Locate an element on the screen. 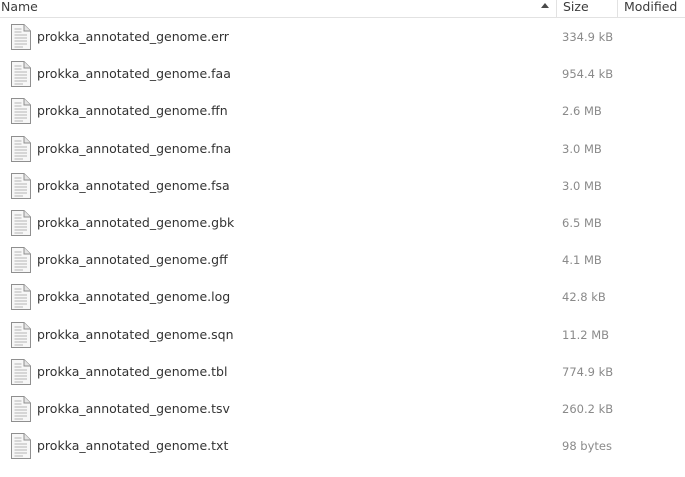 The image size is (685, 477). file-size: 260.2 kB is located at coordinates (588, 408).